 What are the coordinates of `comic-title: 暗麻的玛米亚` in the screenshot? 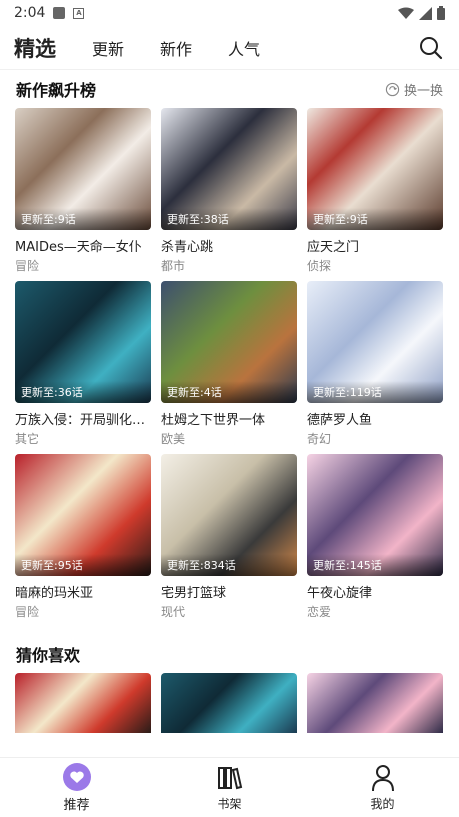 It's located at (54, 593).